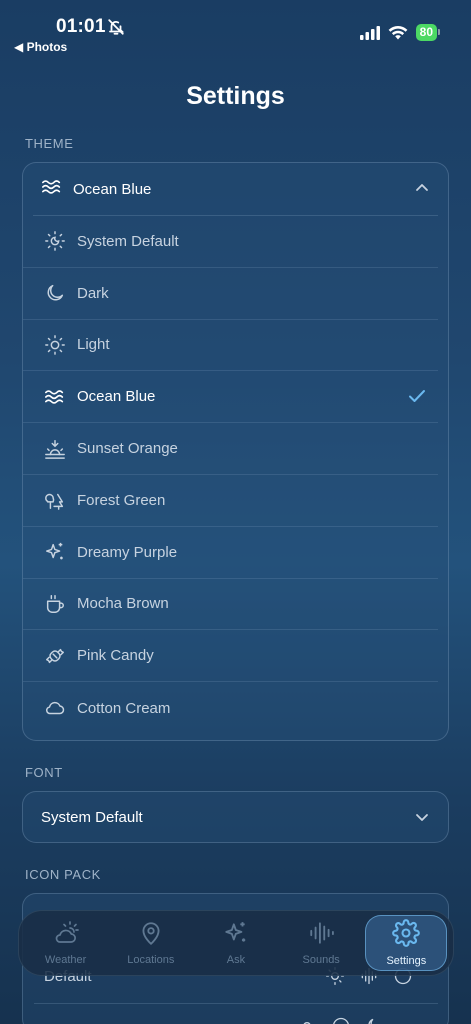 The image size is (471, 1024). Describe the element at coordinates (235, 817) in the screenshot. I see `font-dropdown: System Default` at that location.